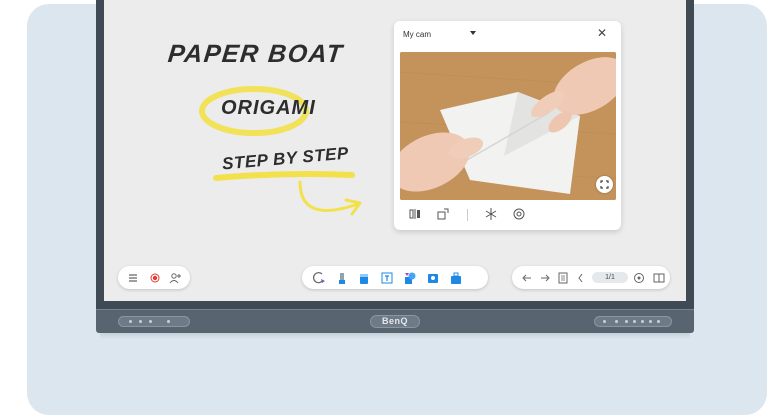 Image resolution: width=775 pixels, height=419 pixels. What do you see at coordinates (329, 196) in the screenshot?
I see `arrow-stroke` at bounding box center [329, 196].